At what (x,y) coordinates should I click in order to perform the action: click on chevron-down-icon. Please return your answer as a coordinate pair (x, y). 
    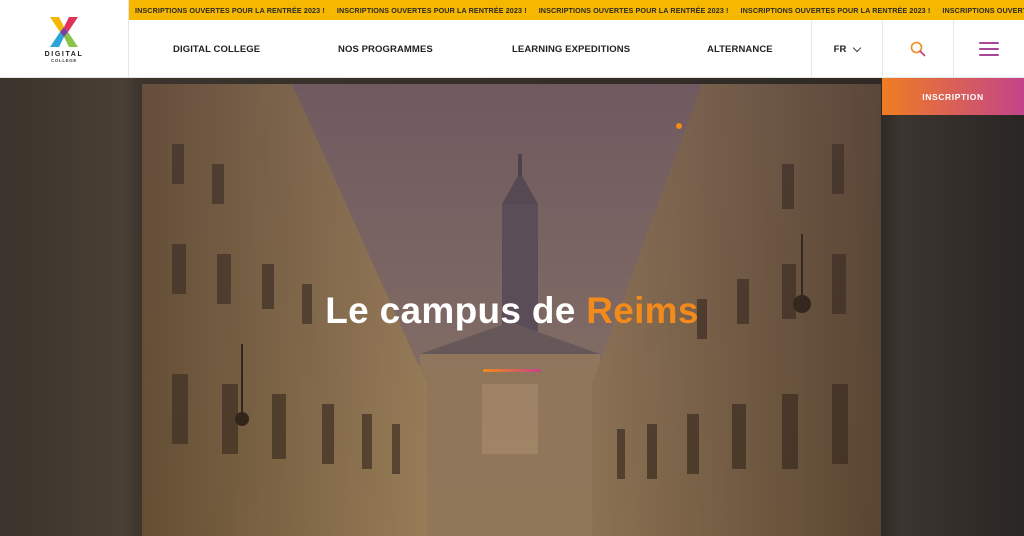
    Looking at the image, I should click on (857, 47).